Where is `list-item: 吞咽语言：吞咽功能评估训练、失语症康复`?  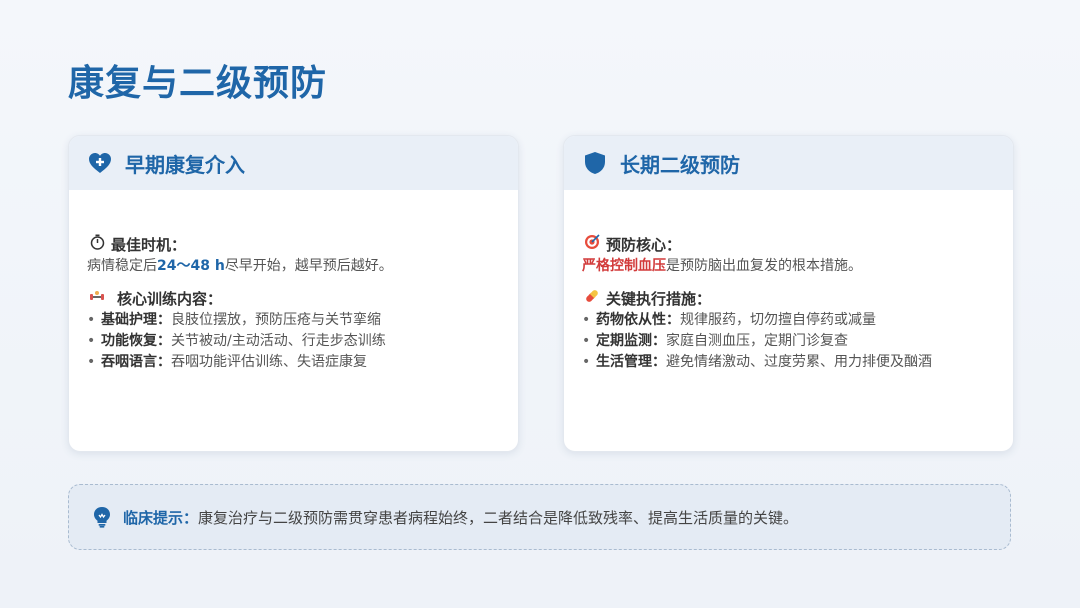 list-item: 吞咽语言：吞咽功能评估训练、失语症康复 is located at coordinates (293, 362).